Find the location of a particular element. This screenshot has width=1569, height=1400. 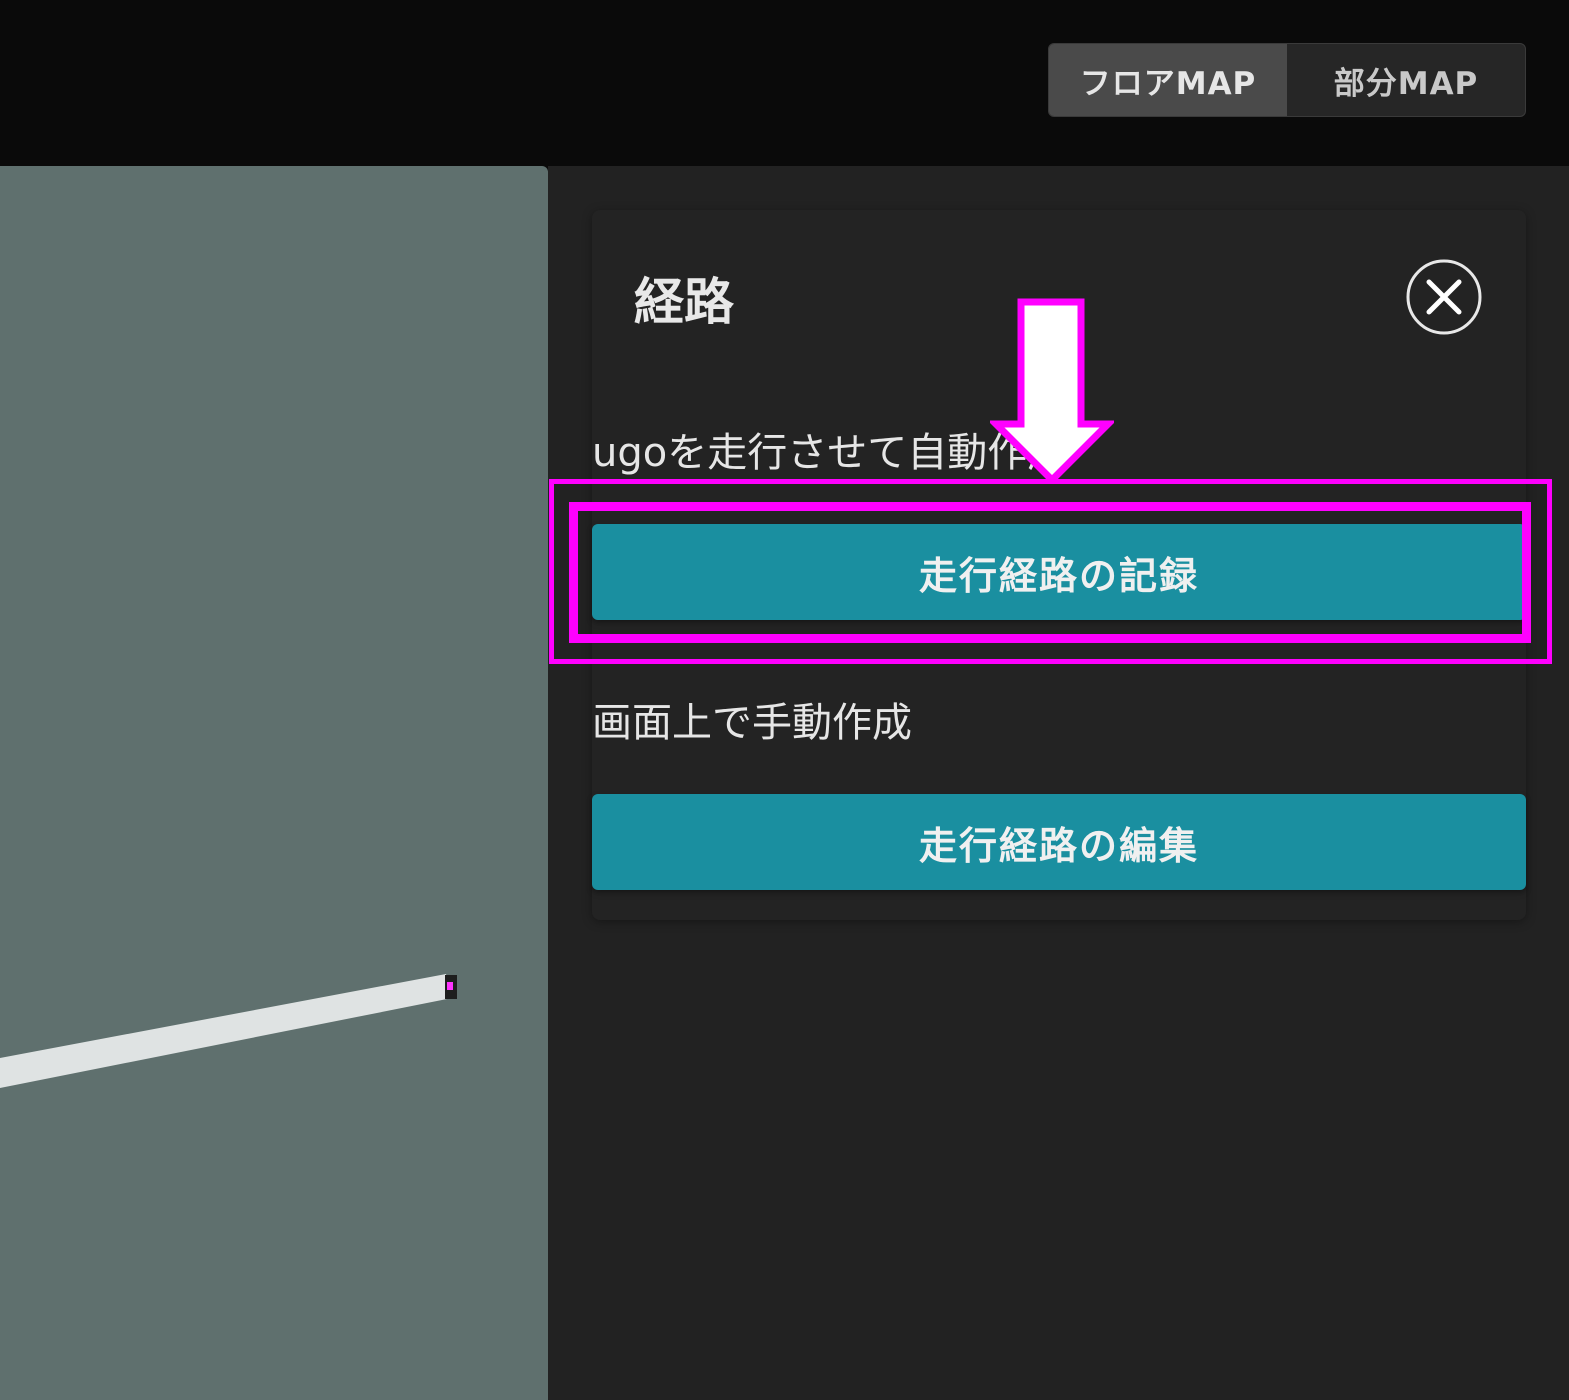

close-button is located at coordinates (1444, 297).